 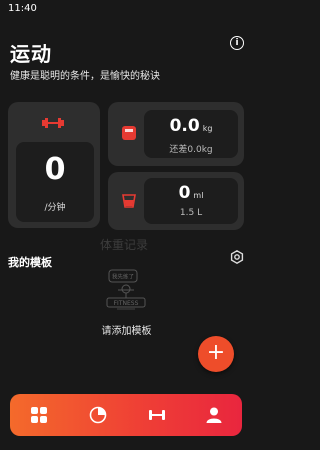 I want to click on weight-unit: kg, so click(x=207, y=128).